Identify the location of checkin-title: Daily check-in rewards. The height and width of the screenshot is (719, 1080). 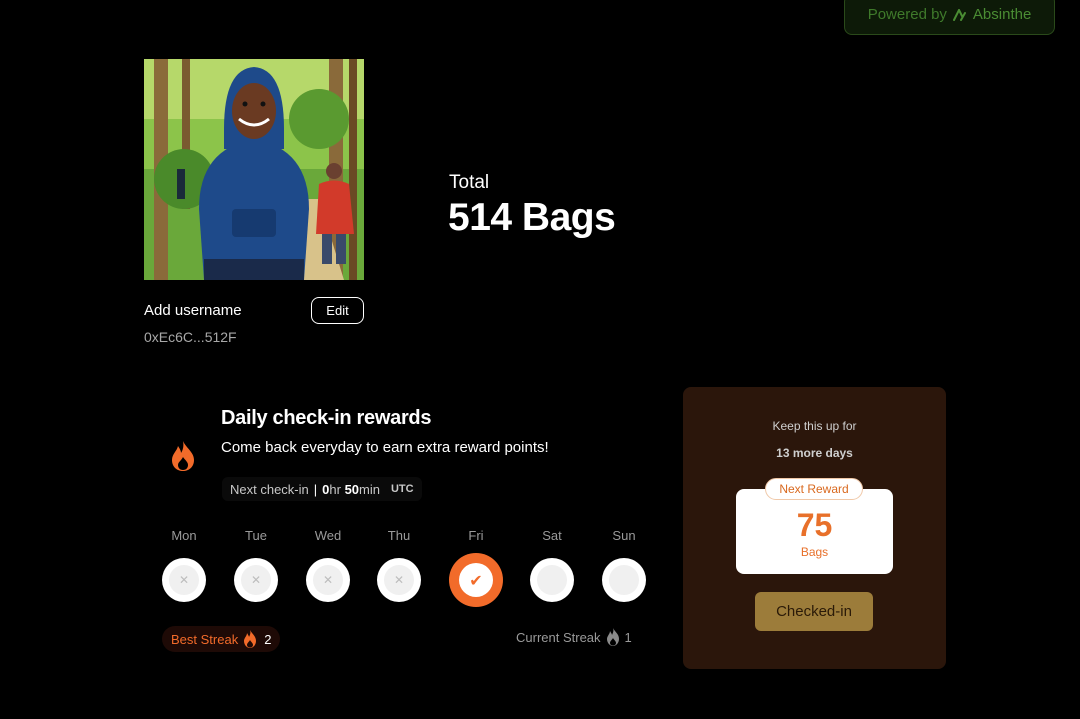
(326, 418).